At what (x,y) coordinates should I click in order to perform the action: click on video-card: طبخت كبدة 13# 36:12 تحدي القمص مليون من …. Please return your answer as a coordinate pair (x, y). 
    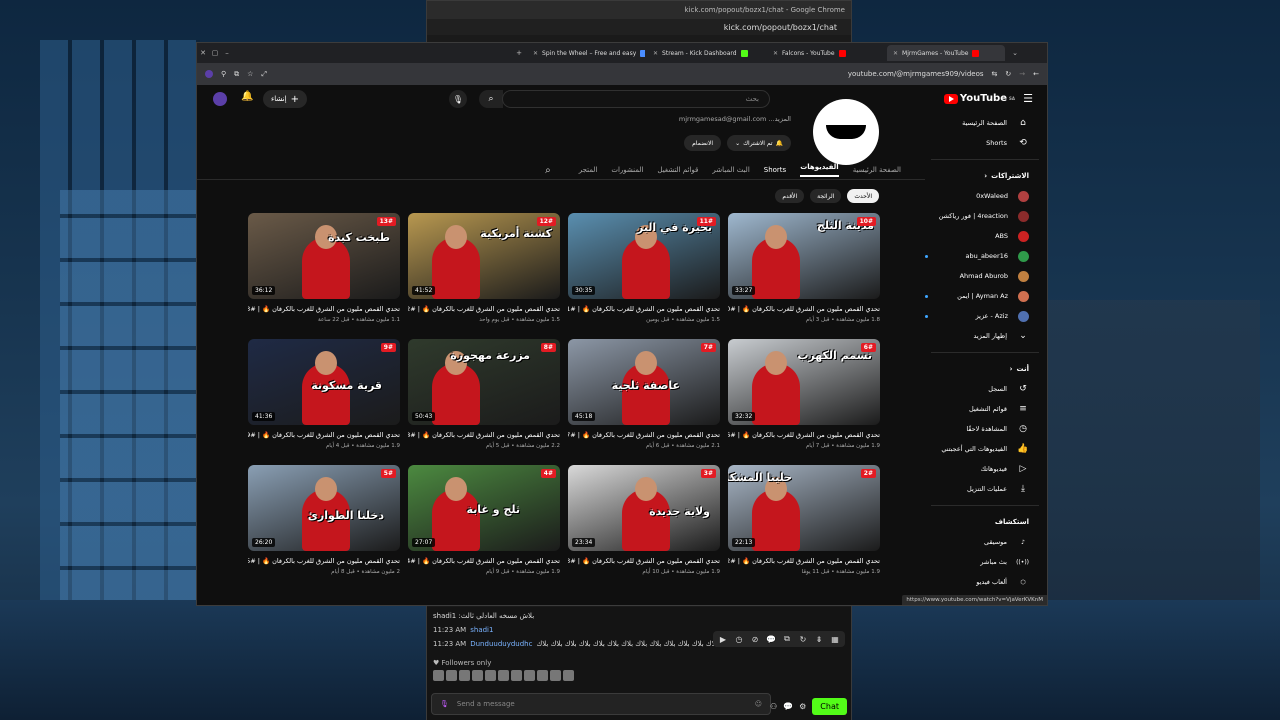
    Looking at the image, I should click on (324, 268).